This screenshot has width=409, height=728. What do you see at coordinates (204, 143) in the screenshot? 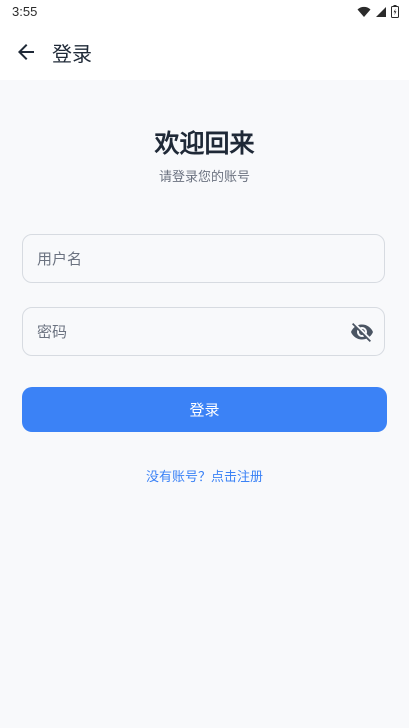
I see `welcome-title: 欢迎回来` at bounding box center [204, 143].